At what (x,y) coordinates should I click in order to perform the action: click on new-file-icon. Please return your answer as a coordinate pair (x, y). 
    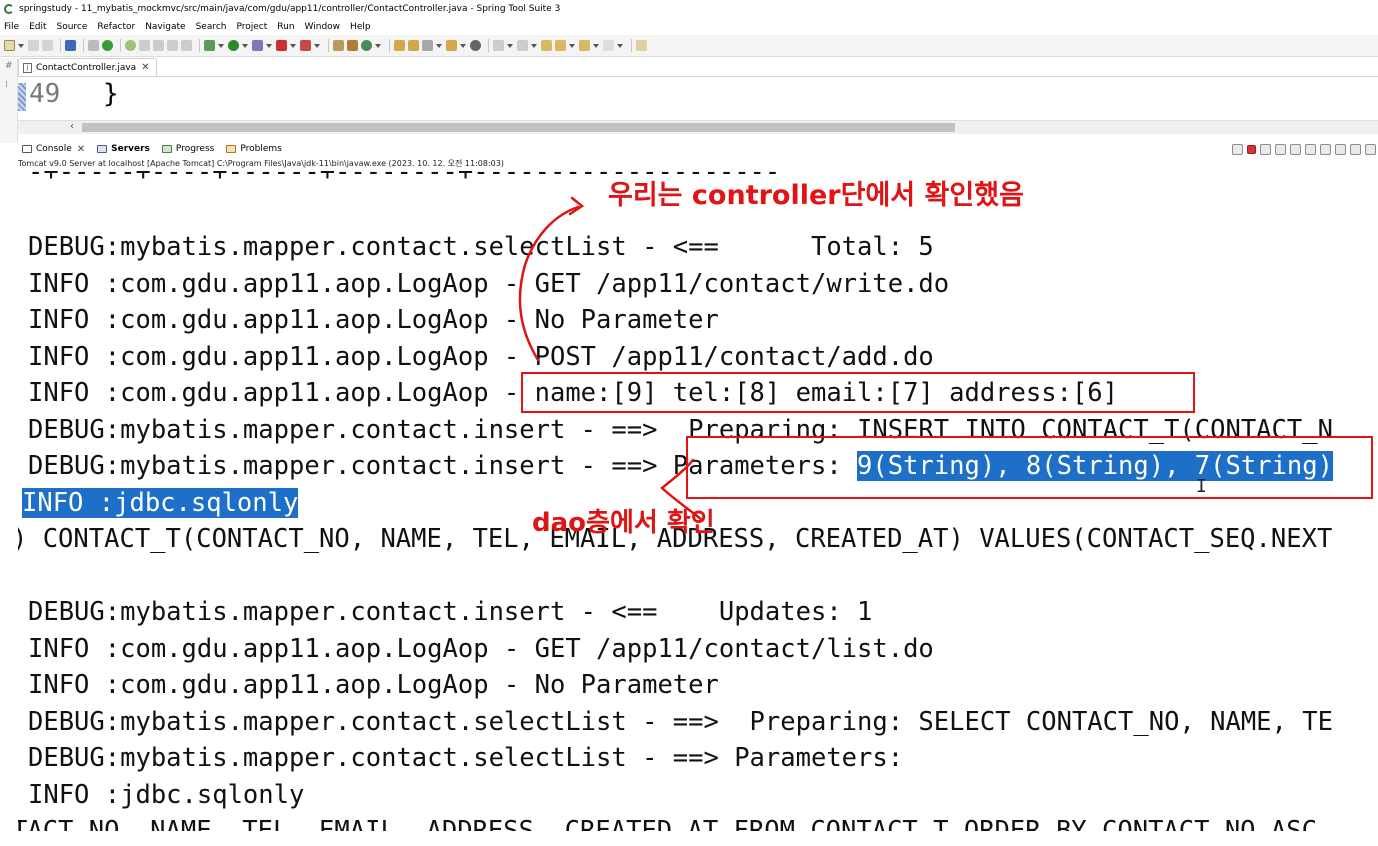
    Looking at the image, I should click on (9, 45).